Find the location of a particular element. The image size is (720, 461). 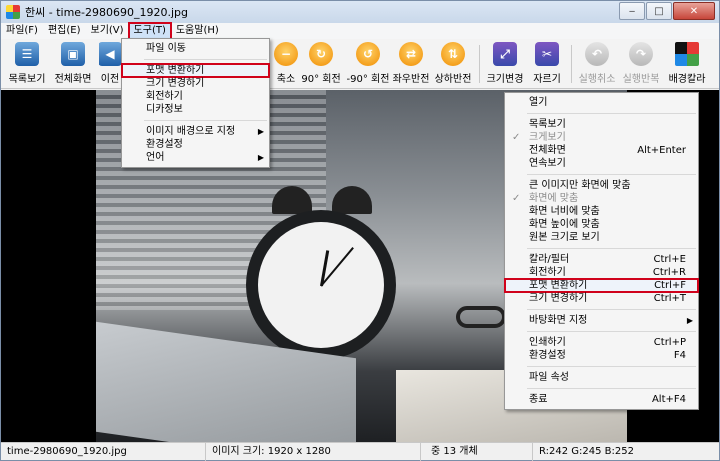

ctx-file-properties: 파일 속성 is located at coordinates (601, 377).